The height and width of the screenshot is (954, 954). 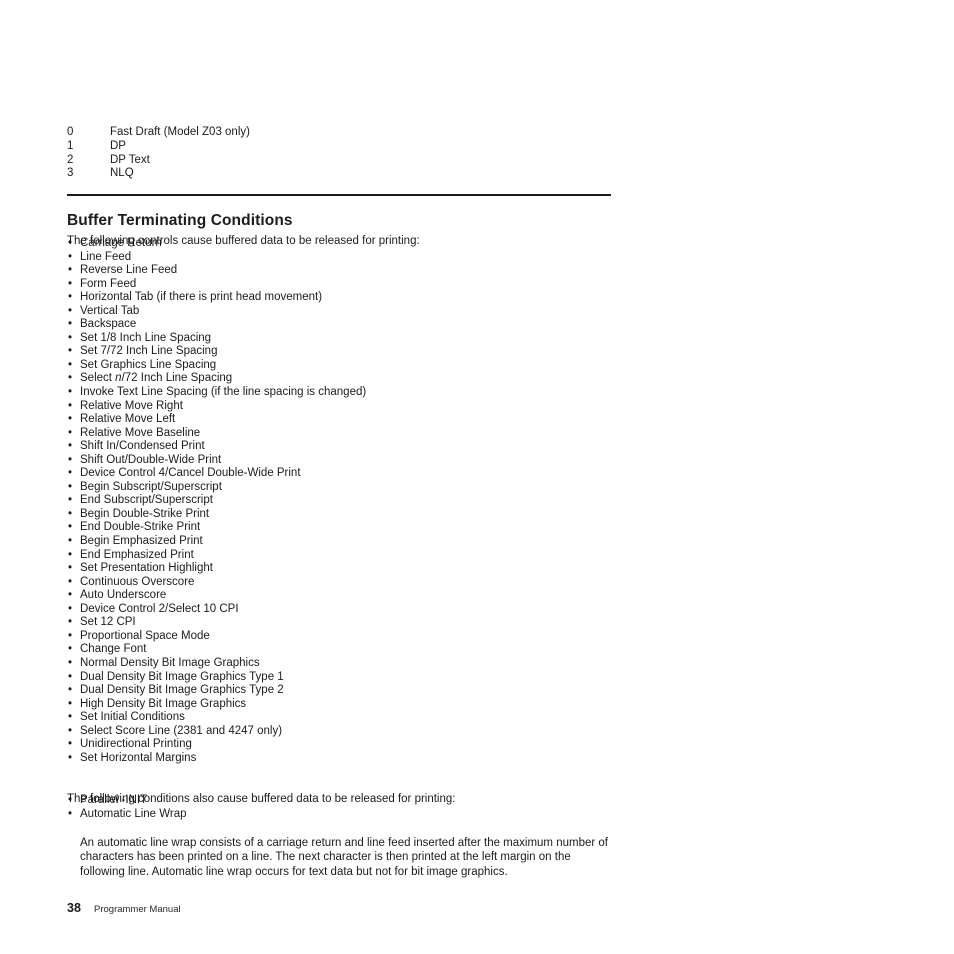 What do you see at coordinates (146, 337) in the screenshot?
I see `list-item-label: Set 1/8 Inch Line Spacing` at bounding box center [146, 337].